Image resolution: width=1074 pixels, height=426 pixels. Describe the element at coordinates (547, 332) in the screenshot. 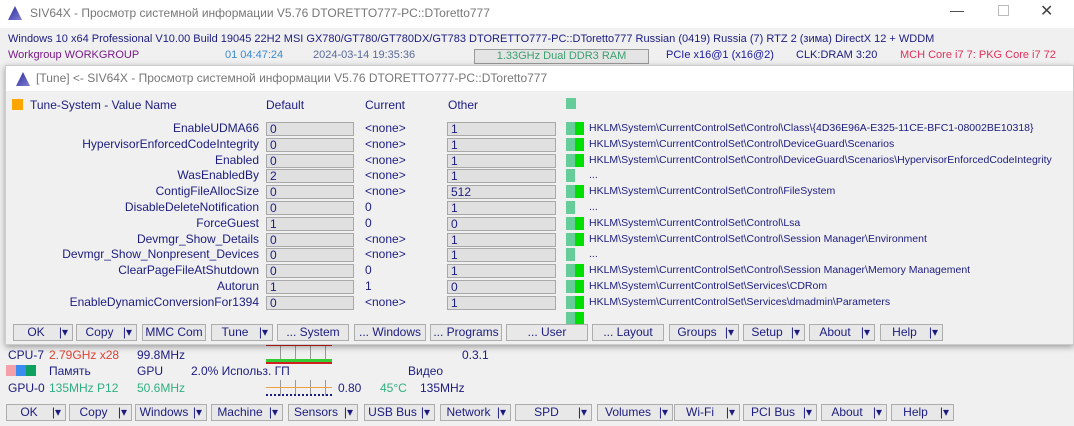

I see `child-user-button: ... User` at that location.